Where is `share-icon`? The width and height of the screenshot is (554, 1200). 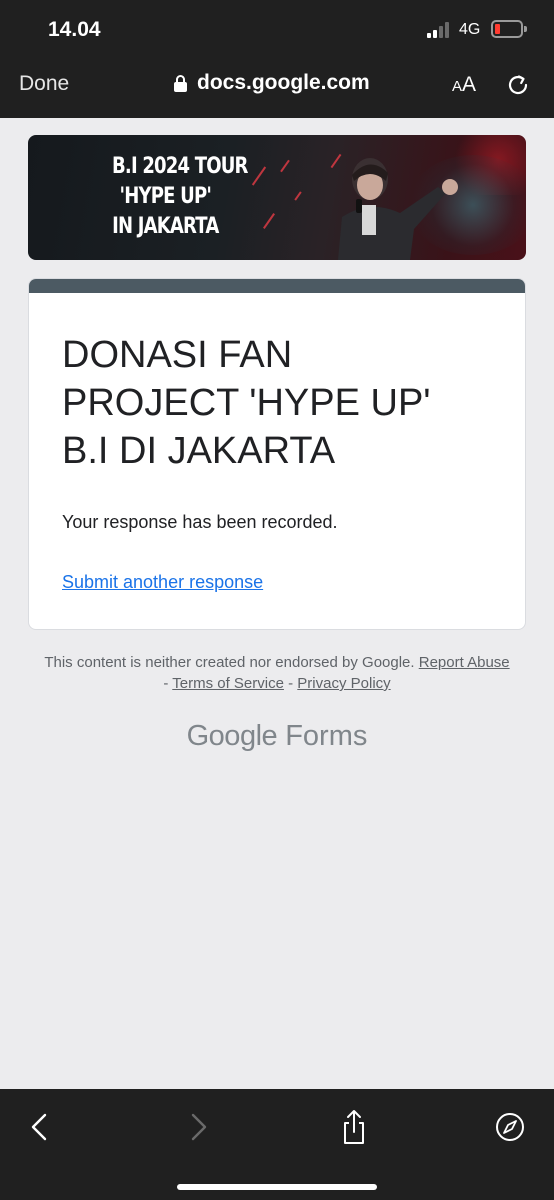 share-icon is located at coordinates (354, 1127).